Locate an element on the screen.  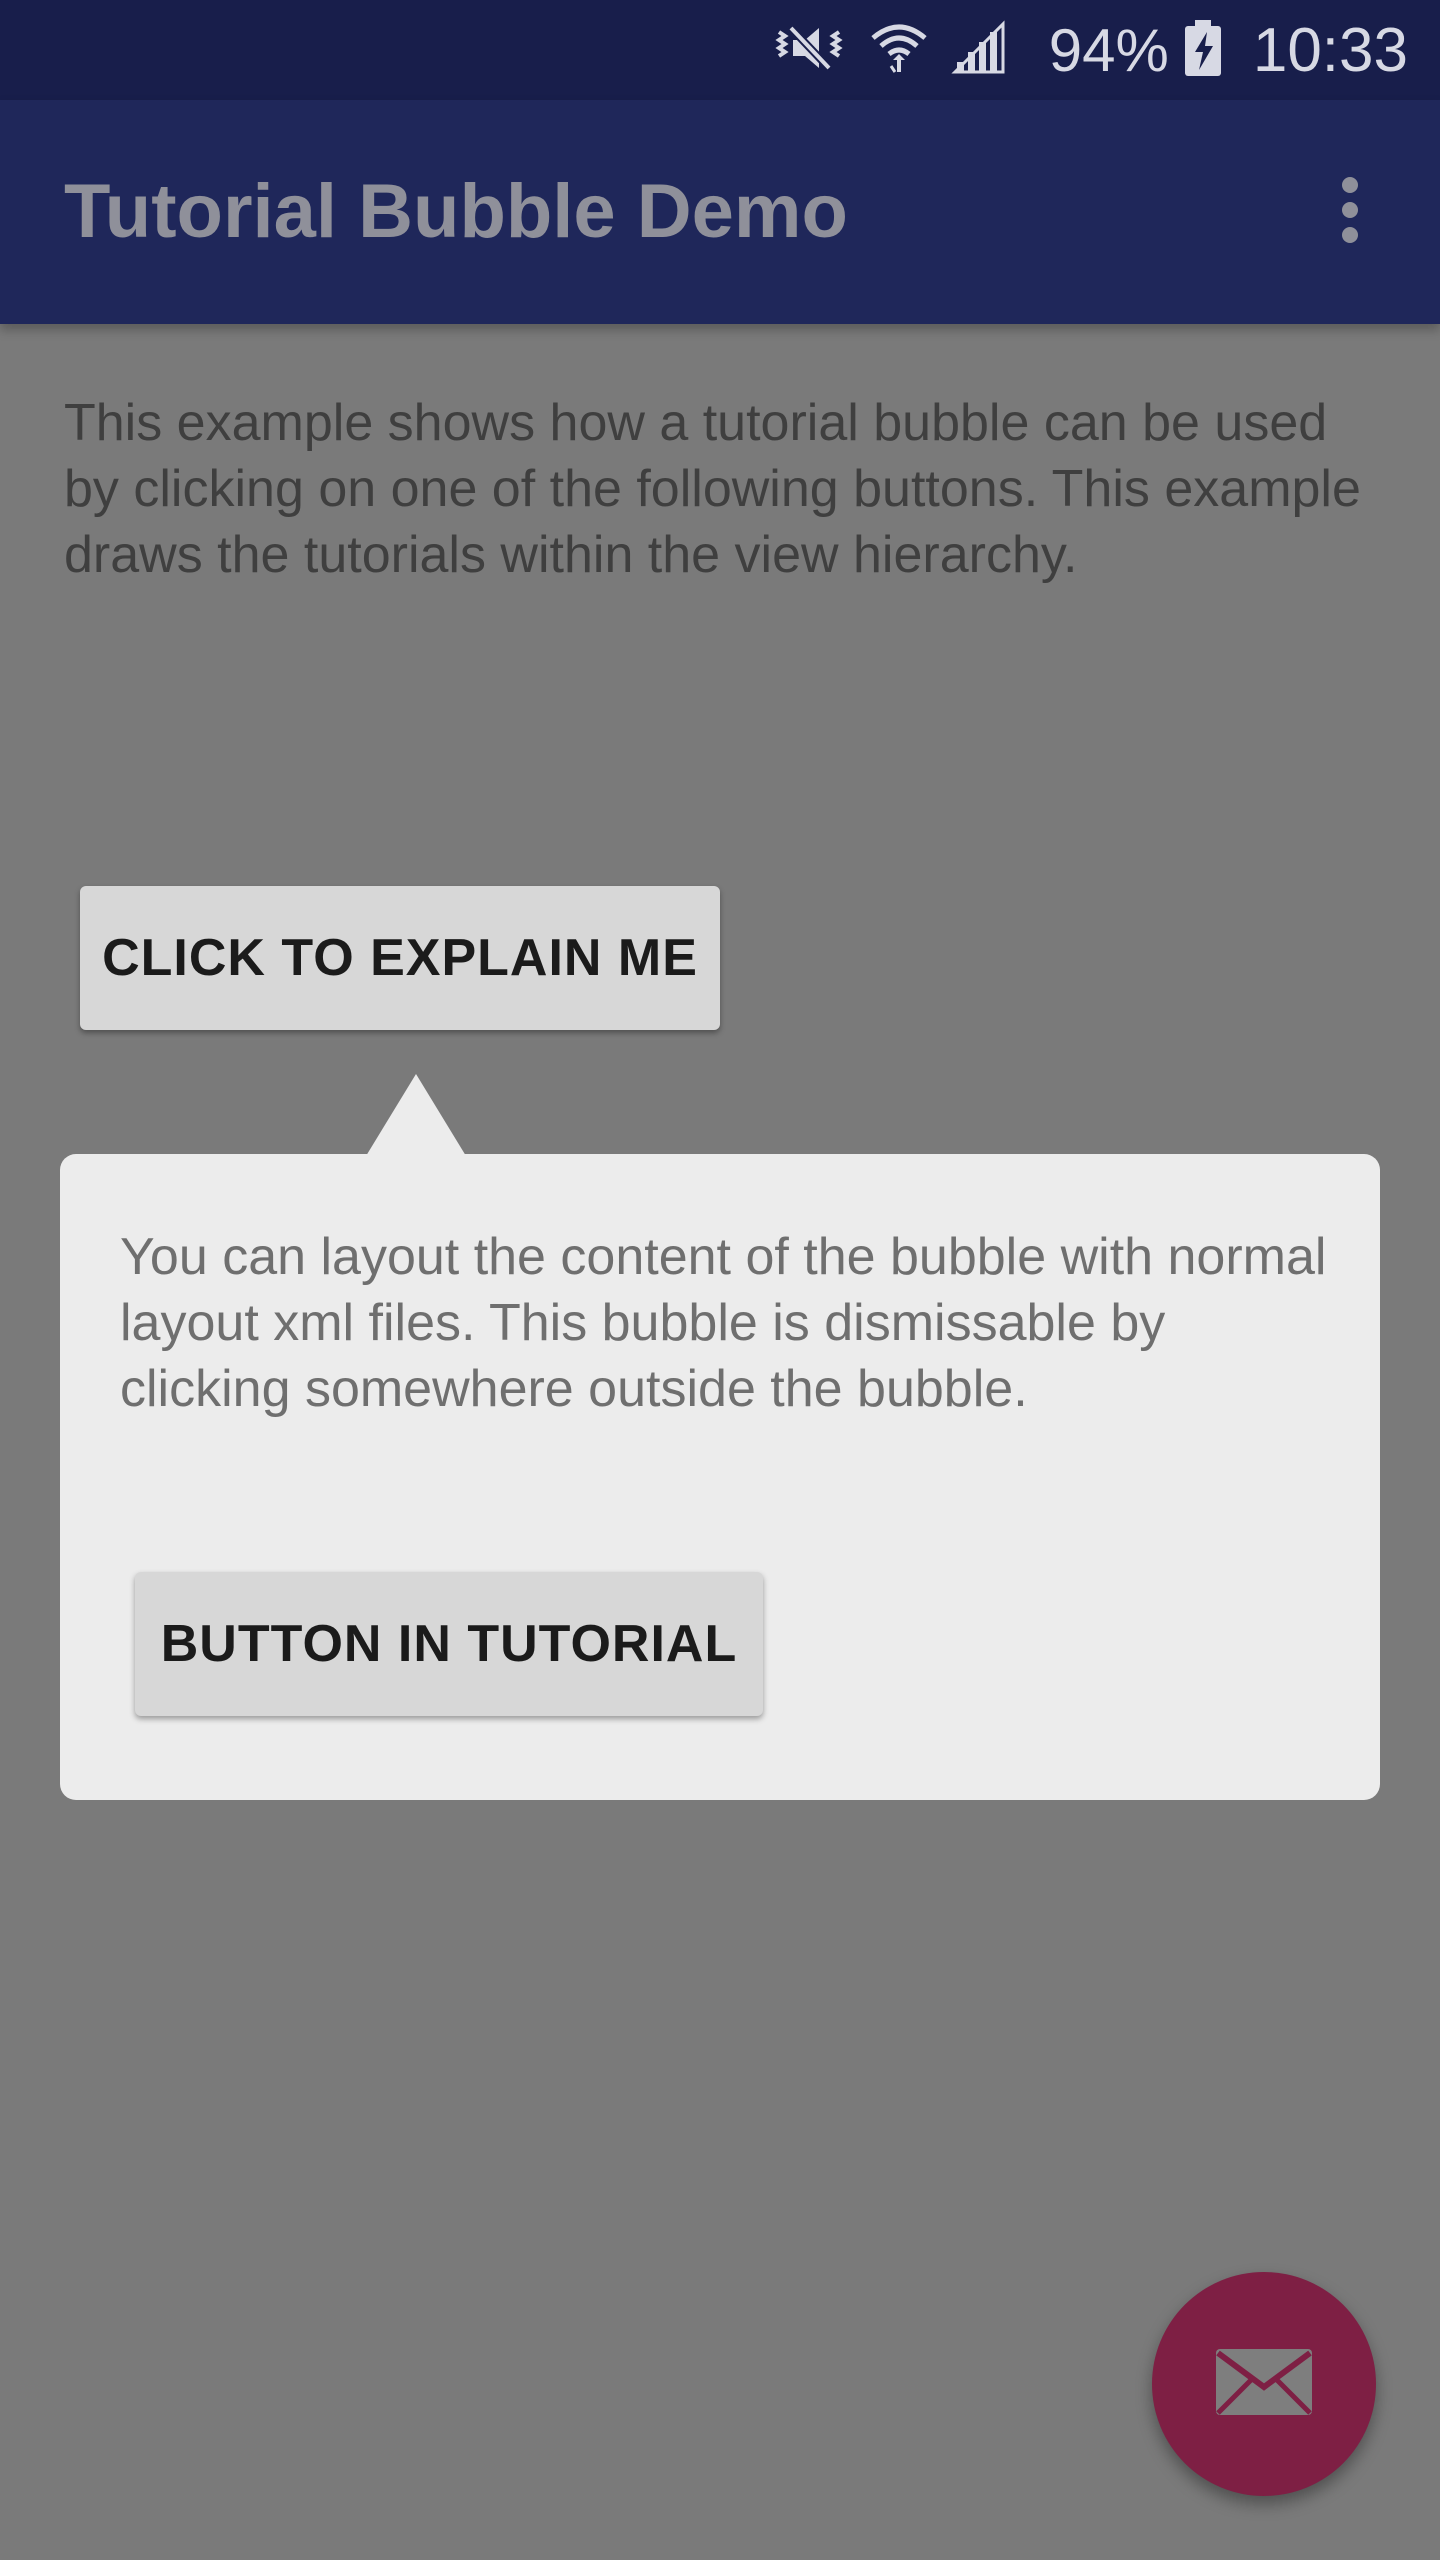
overflow-menu-button is located at coordinates (1350, 212).